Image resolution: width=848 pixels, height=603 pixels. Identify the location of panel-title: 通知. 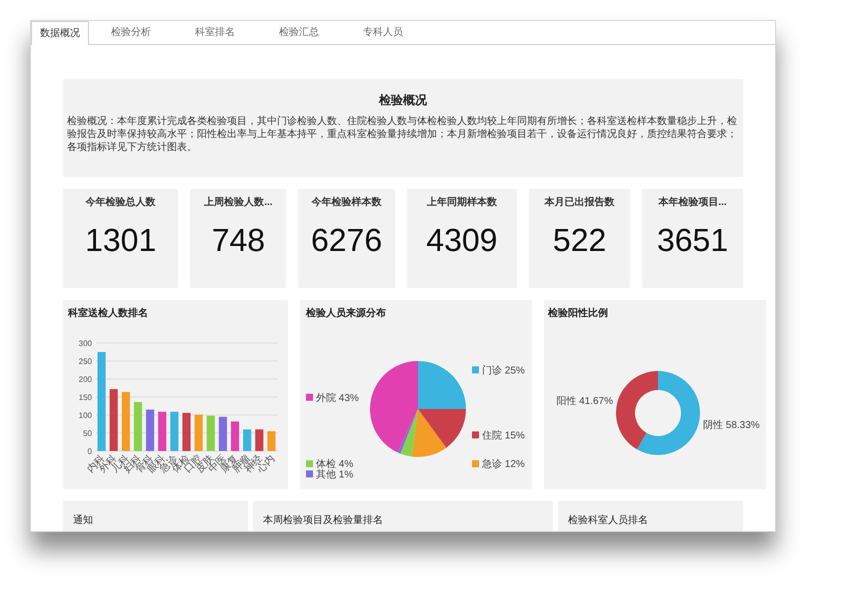
(83, 520).